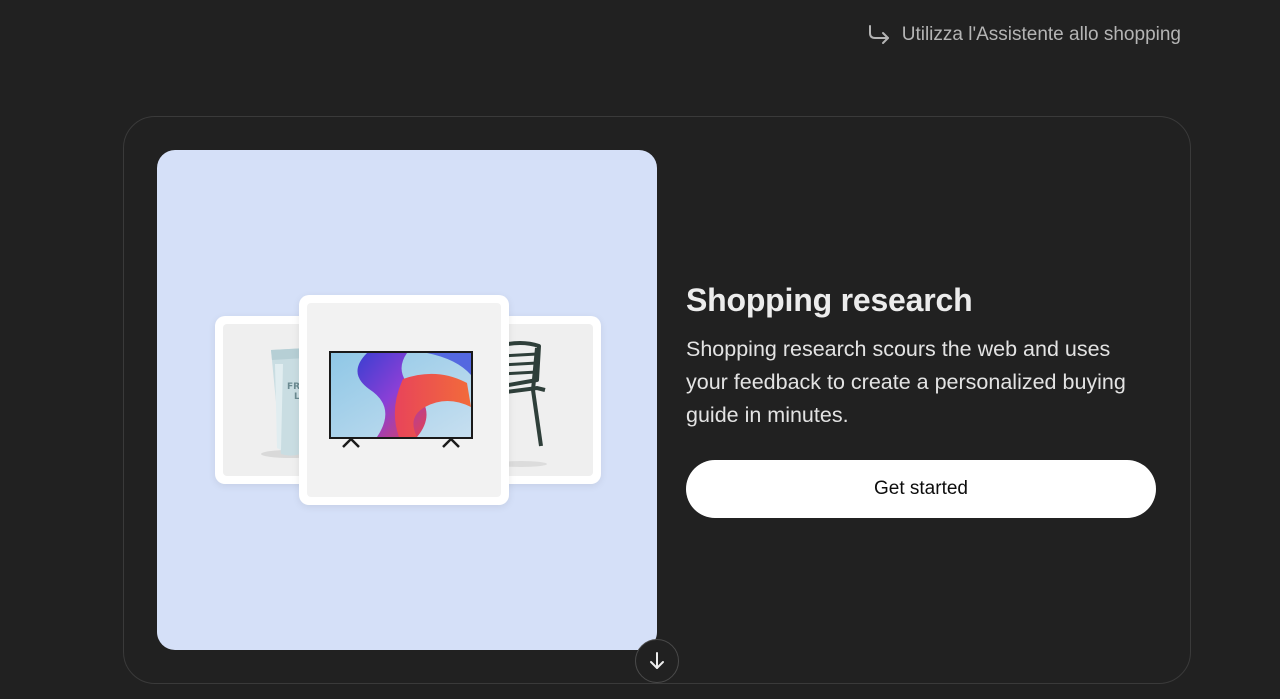 This screenshot has height=699, width=1280. I want to click on television-image, so click(401, 399).